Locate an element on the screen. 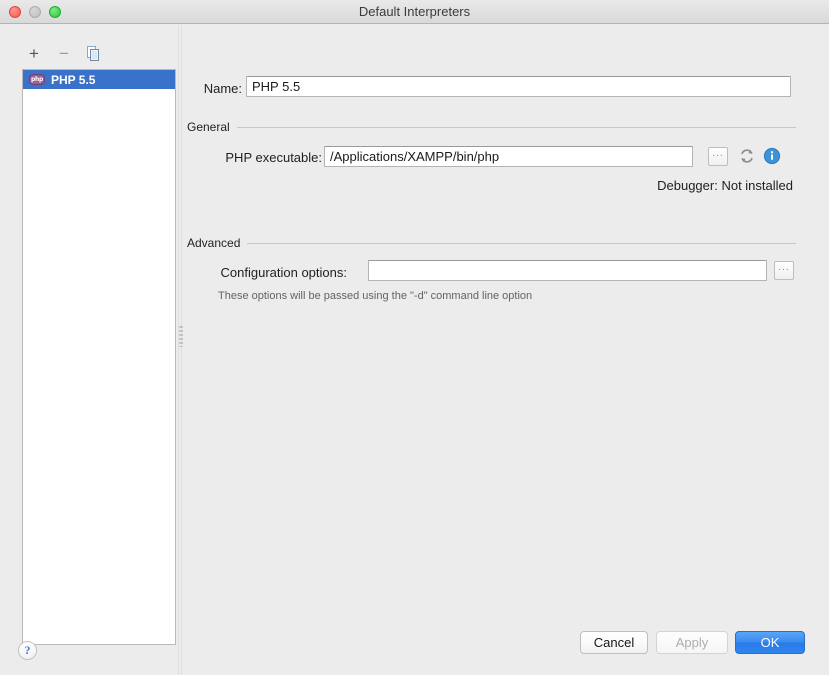 The height and width of the screenshot is (675, 829). debugger-label: Debugger: is located at coordinates (687, 185).